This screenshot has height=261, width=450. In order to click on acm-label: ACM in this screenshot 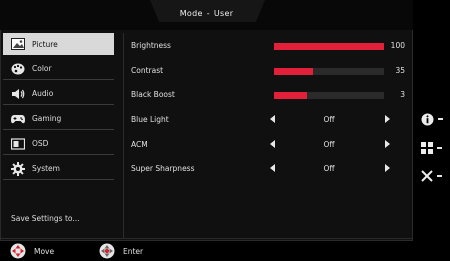, I will do `click(139, 144)`.